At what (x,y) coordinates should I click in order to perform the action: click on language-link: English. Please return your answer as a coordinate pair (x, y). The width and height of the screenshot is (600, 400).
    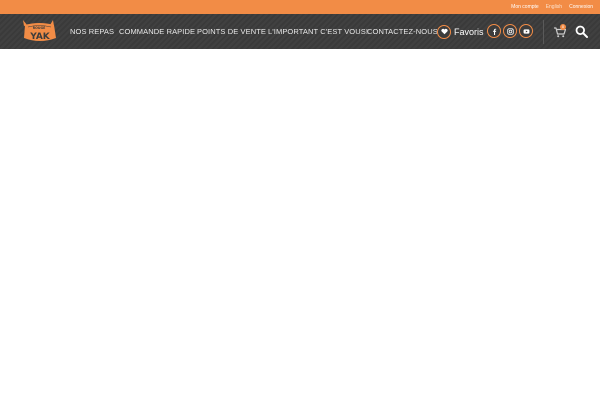
    Looking at the image, I should click on (554, 7).